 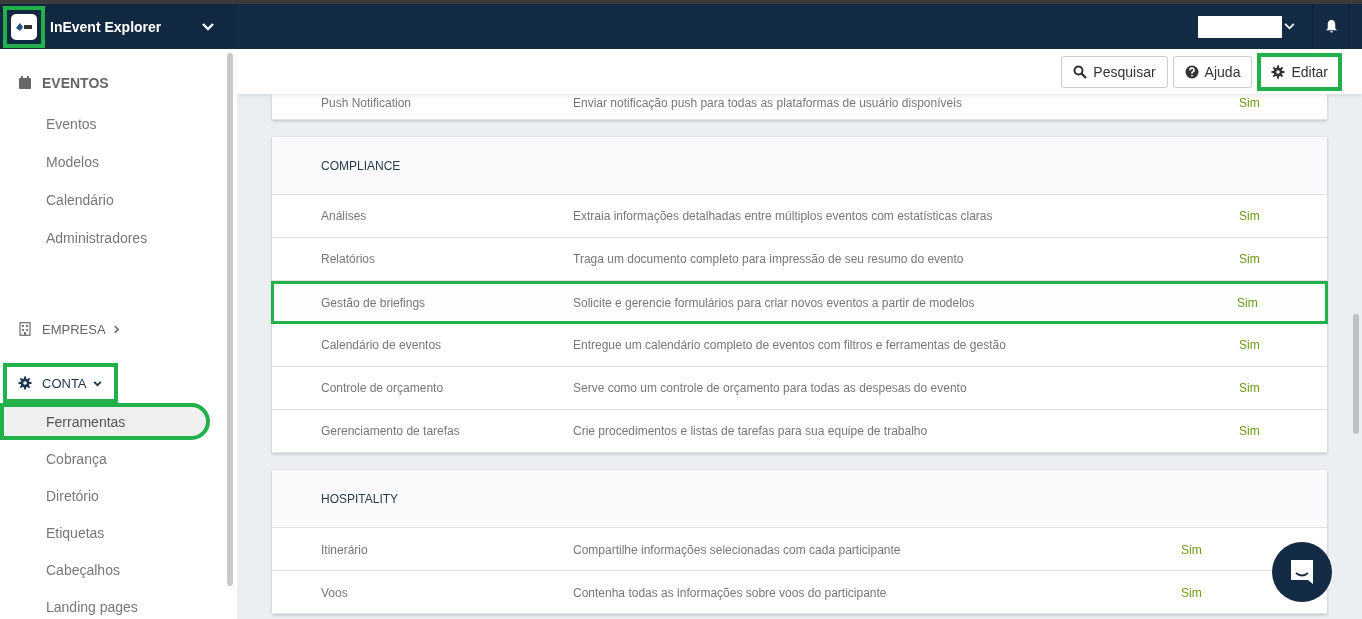 What do you see at coordinates (112, 603) in the screenshot?
I see `sidebar-item: Landing pages` at bounding box center [112, 603].